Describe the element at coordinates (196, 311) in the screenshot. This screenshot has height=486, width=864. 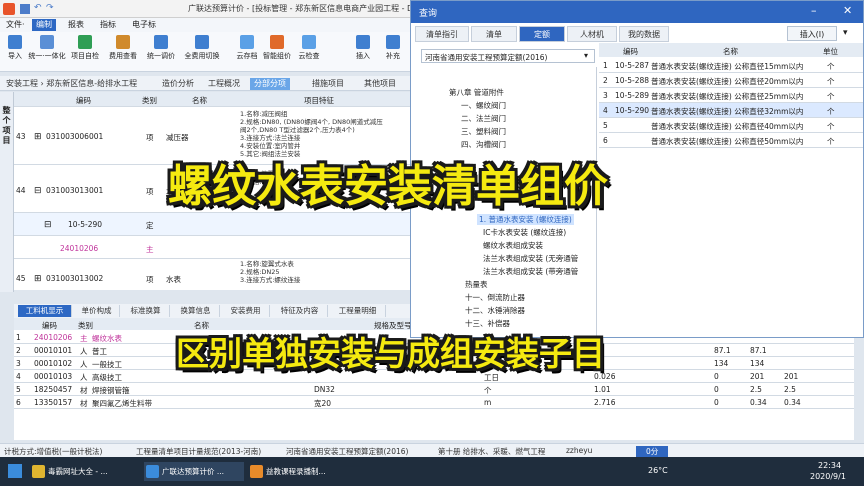
I see `tab-conversion-info: 换算信息` at that location.